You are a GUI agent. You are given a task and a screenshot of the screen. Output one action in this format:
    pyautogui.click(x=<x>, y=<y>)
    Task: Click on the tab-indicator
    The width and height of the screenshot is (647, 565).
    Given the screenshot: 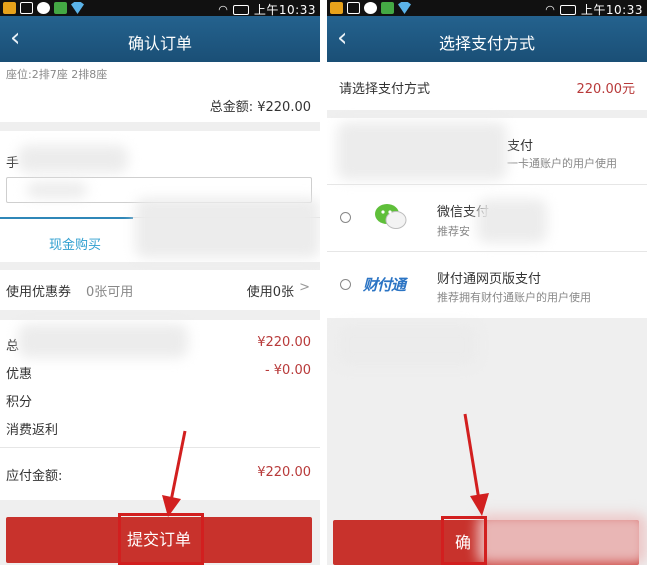 What is the action you would take?
    pyautogui.click(x=66, y=218)
    